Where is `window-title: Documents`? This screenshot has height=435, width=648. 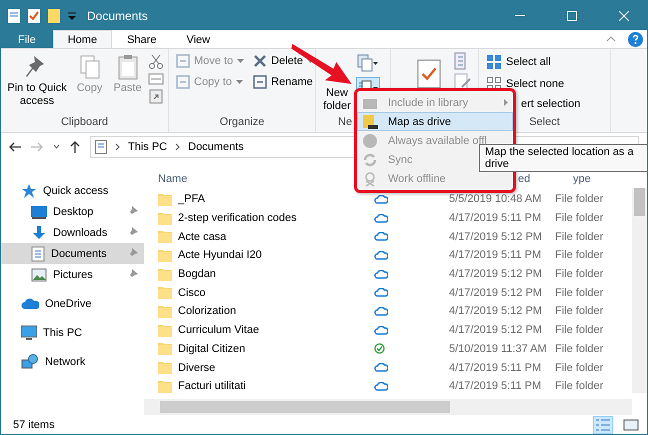
window-title: Documents is located at coordinates (118, 15).